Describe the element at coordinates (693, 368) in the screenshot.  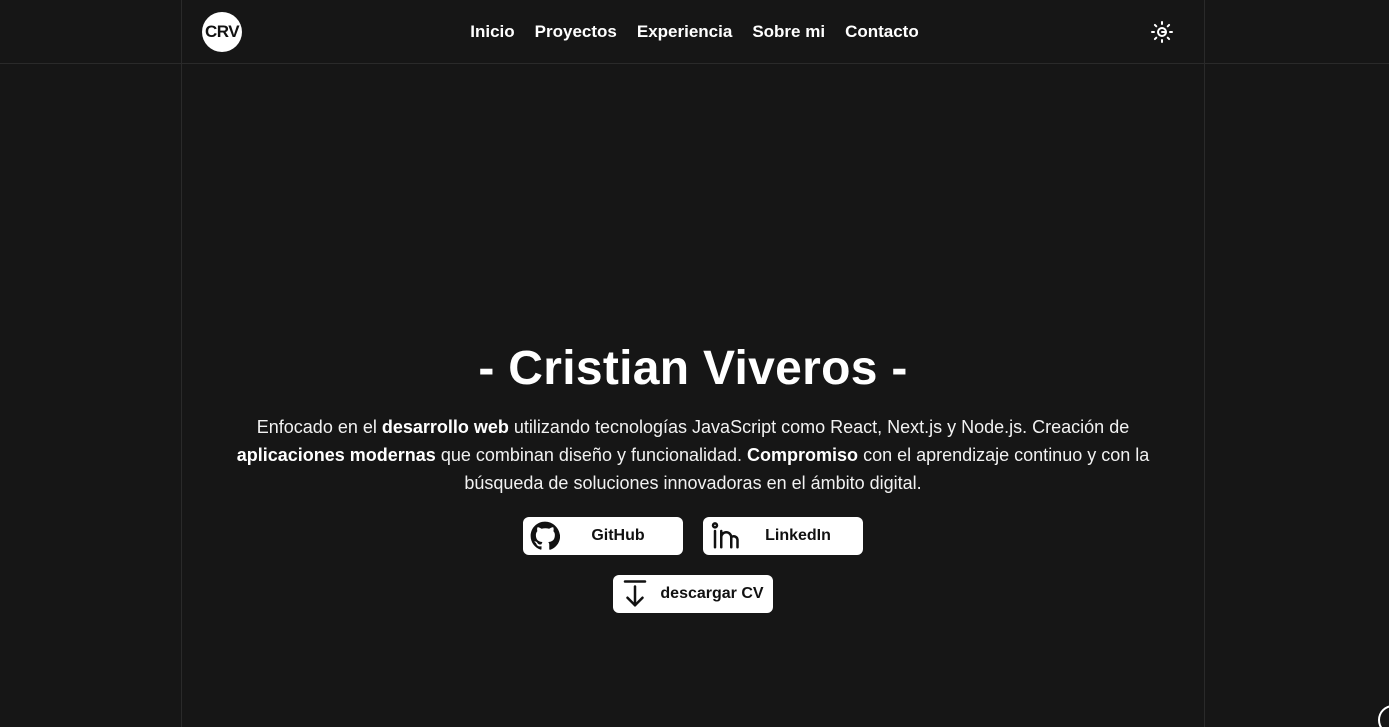
I see `hero-title: - Cristian Viveros -` at that location.